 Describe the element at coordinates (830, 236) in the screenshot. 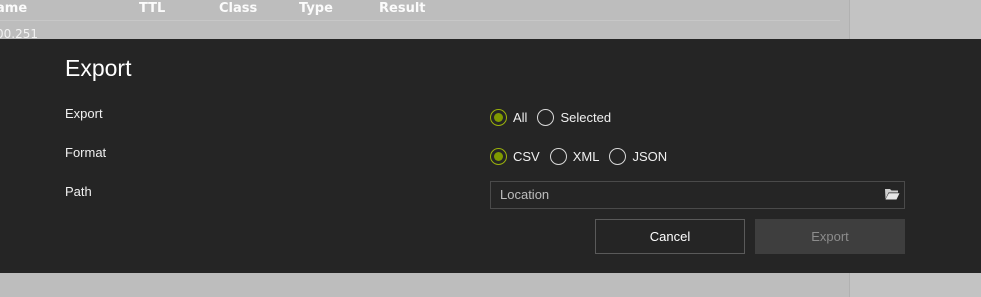

I see `export-button: Export` at that location.